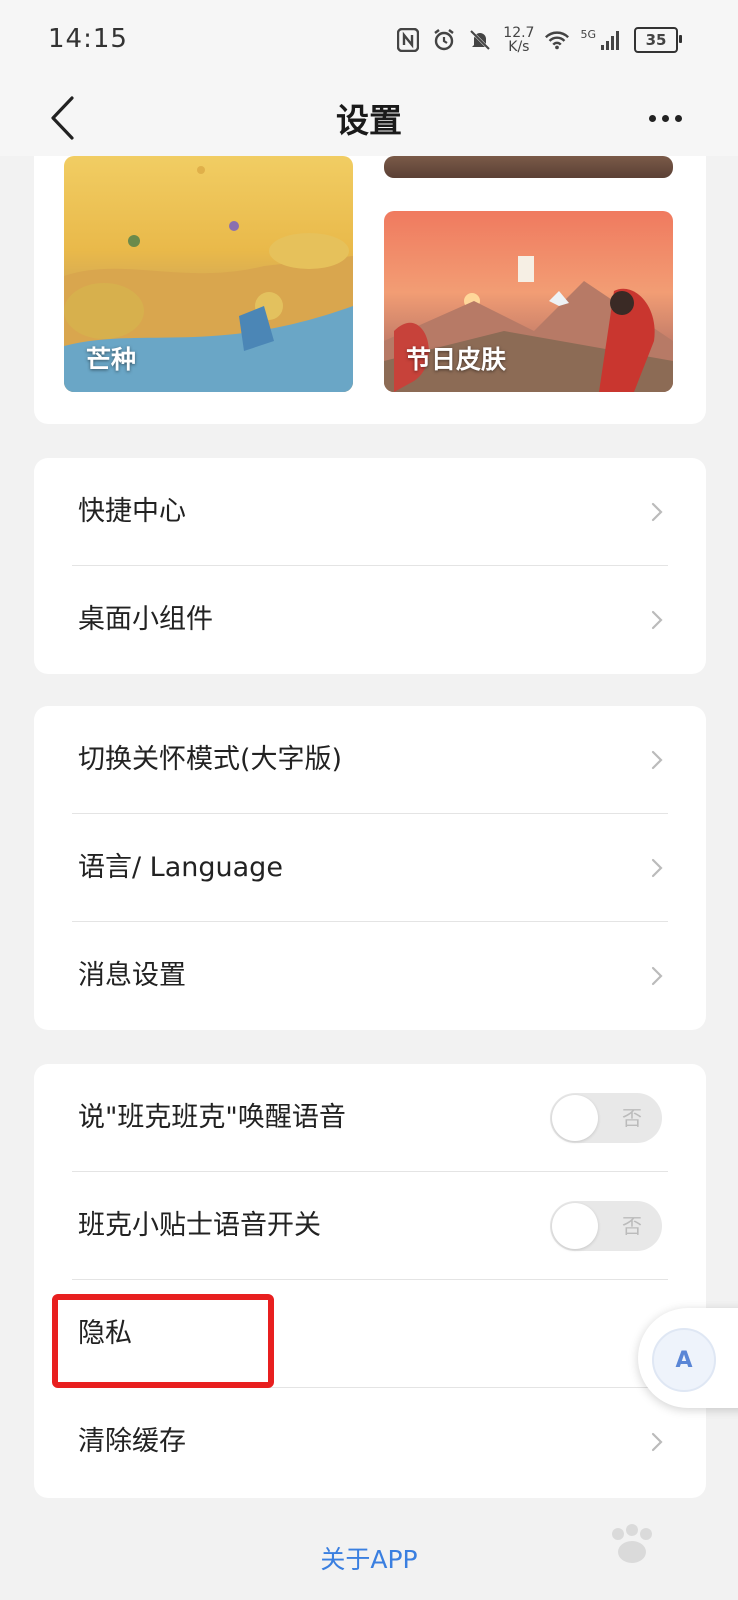 This screenshot has width=738, height=1600. Describe the element at coordinates (606, 1118) in the screenshot. I see `wake-voice-toggle: 否` at that location.